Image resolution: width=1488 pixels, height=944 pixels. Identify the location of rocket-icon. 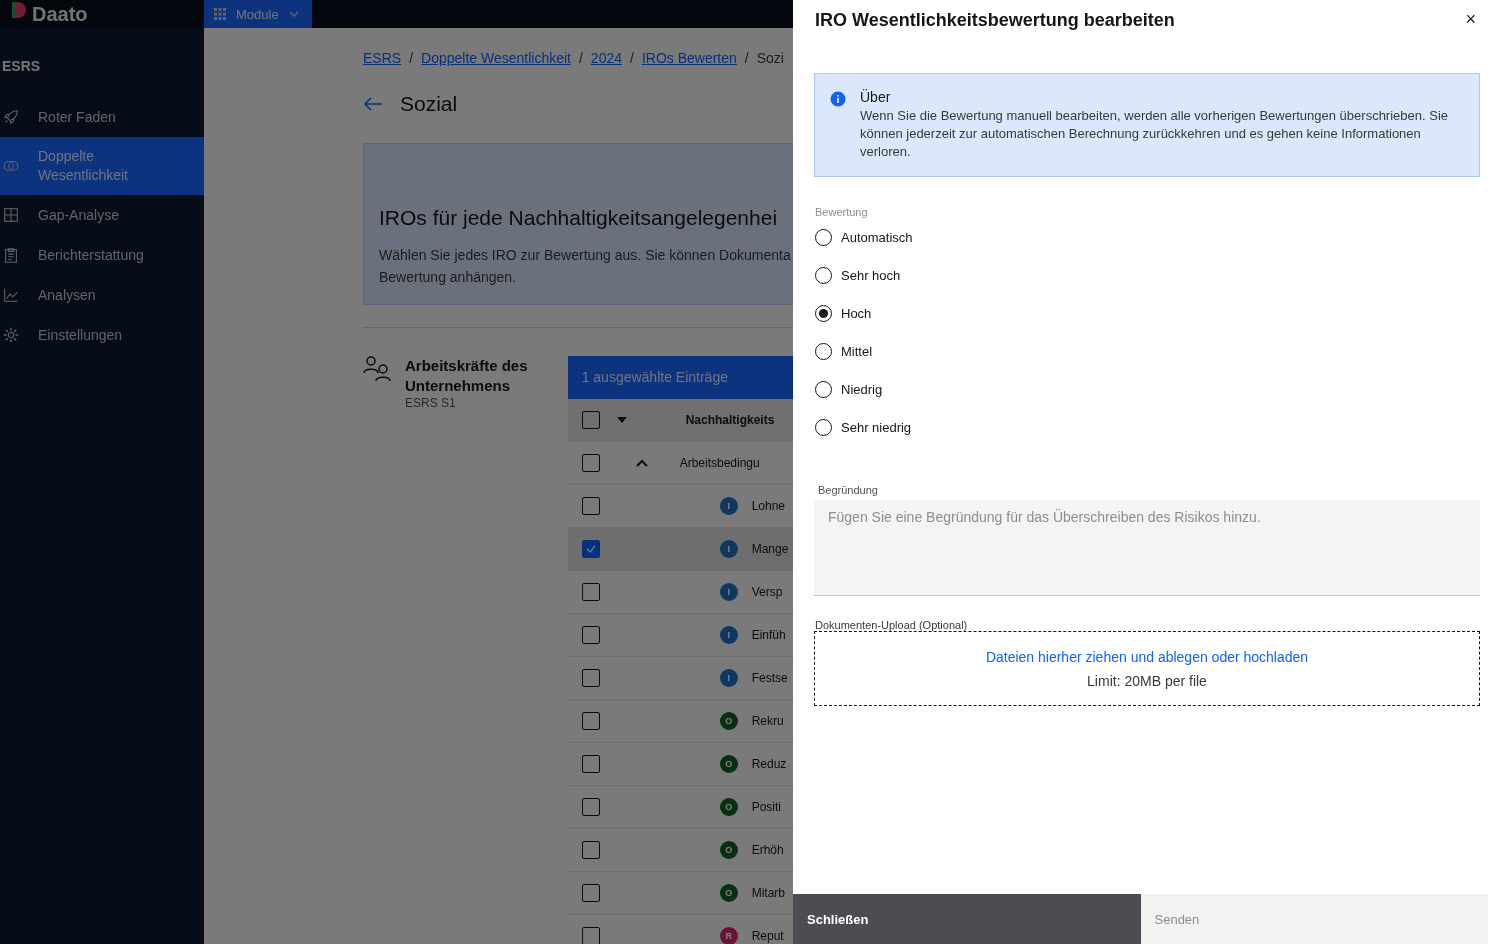
(11, 117).